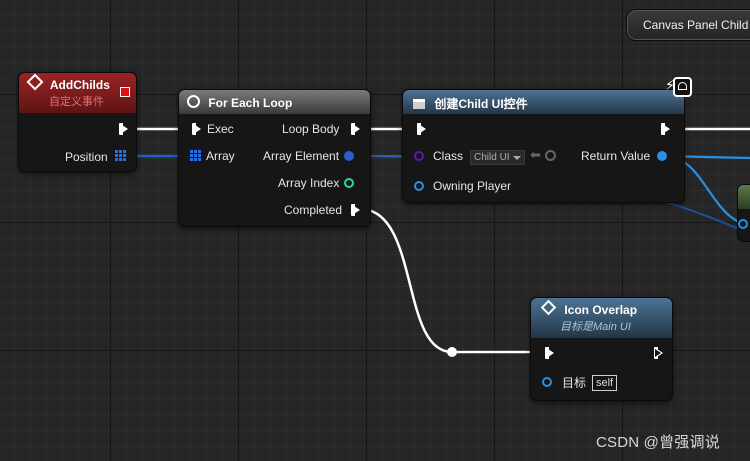  Describe the element at coordinates (481, 104) in the screenshot. I see `create-widget-title: 创建Child UI控件` at that location.